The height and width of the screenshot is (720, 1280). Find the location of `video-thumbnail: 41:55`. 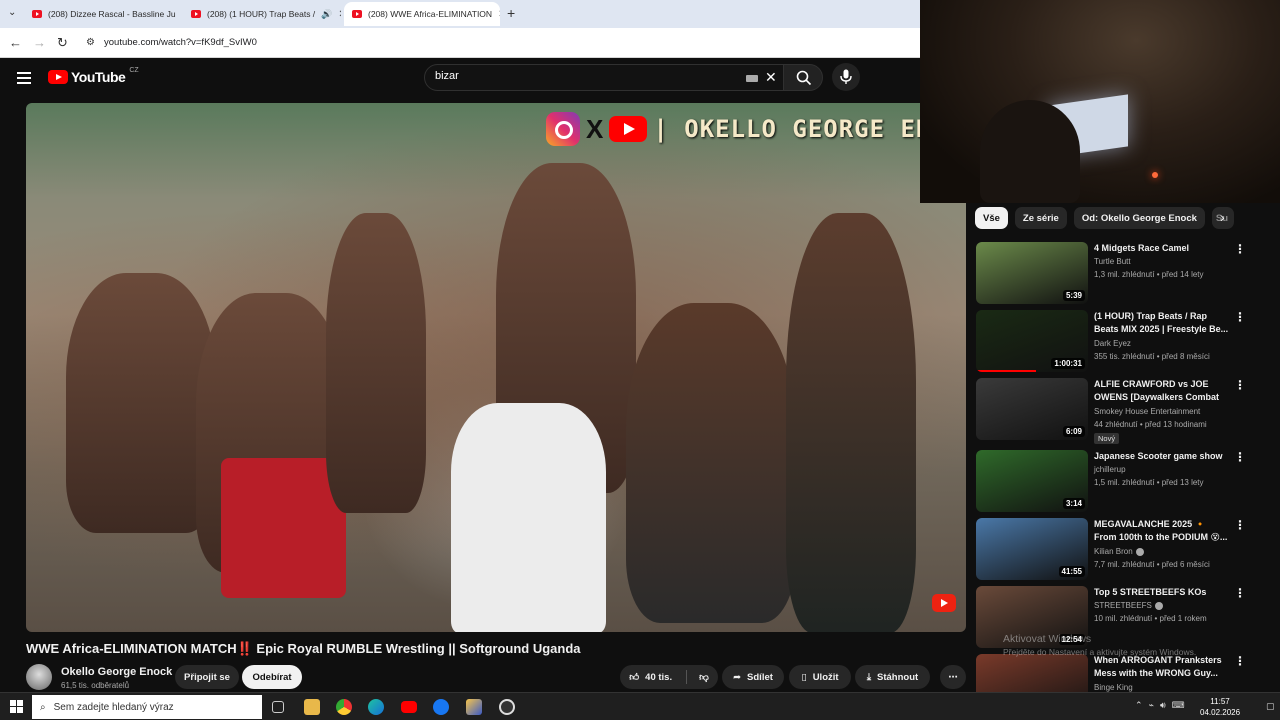

video-thumbnail: 41:55 is located at coordinates (1032, 549).